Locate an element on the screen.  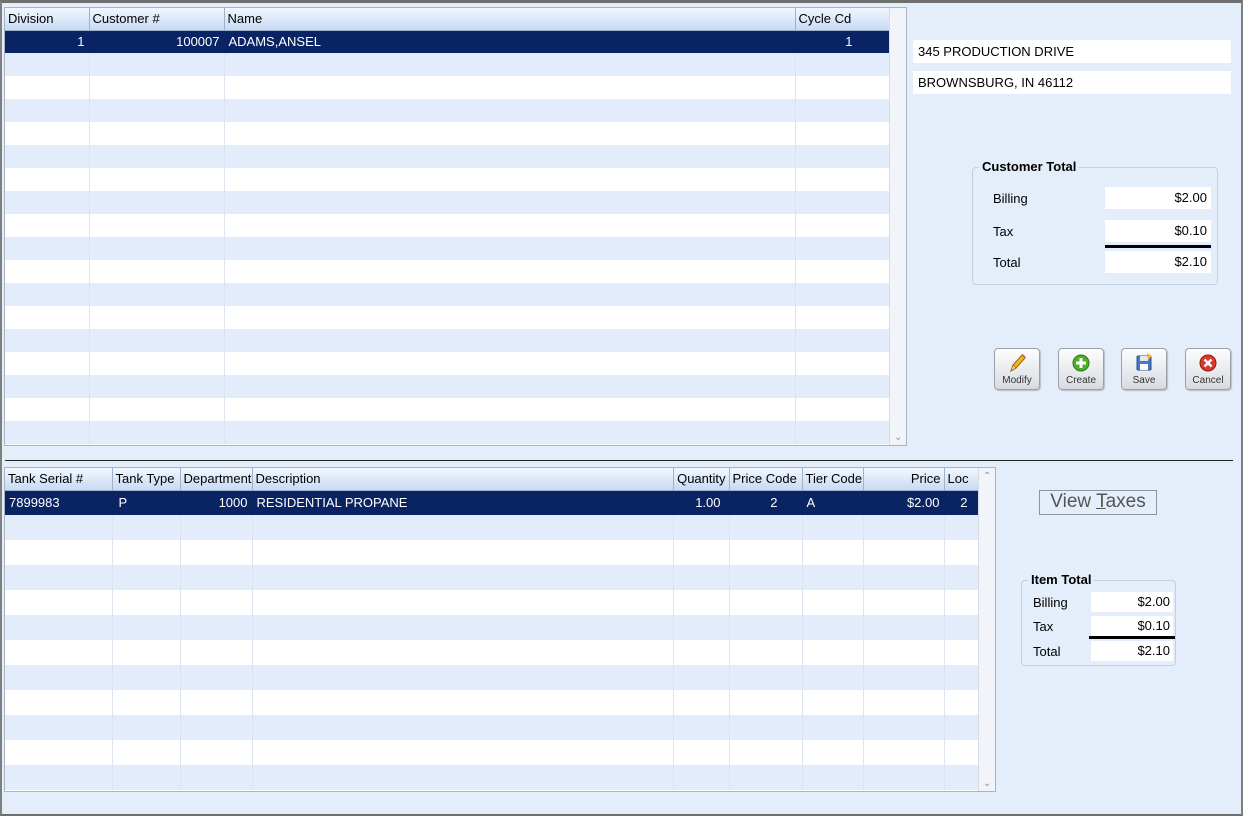
col-department: Department is located at coordinates (216, 479).